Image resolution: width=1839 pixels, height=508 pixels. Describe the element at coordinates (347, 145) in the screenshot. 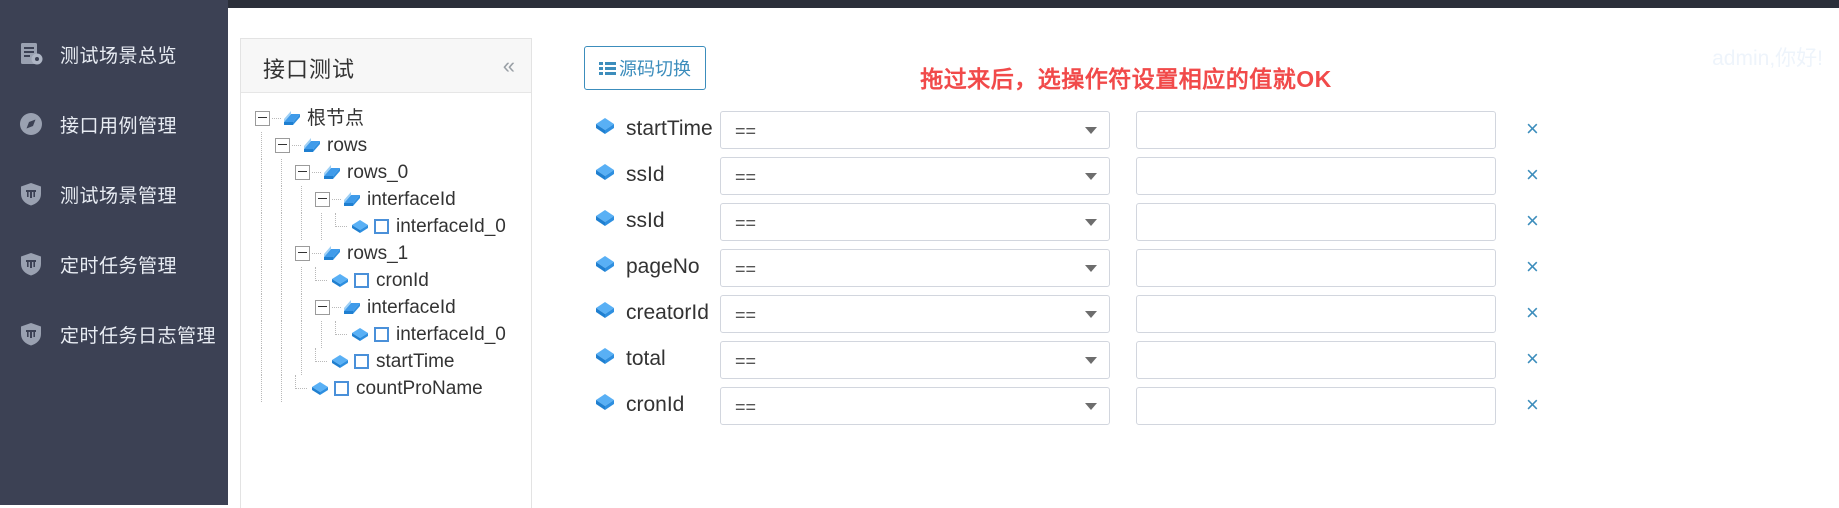

I see `tree-node-label: rows` at that location.